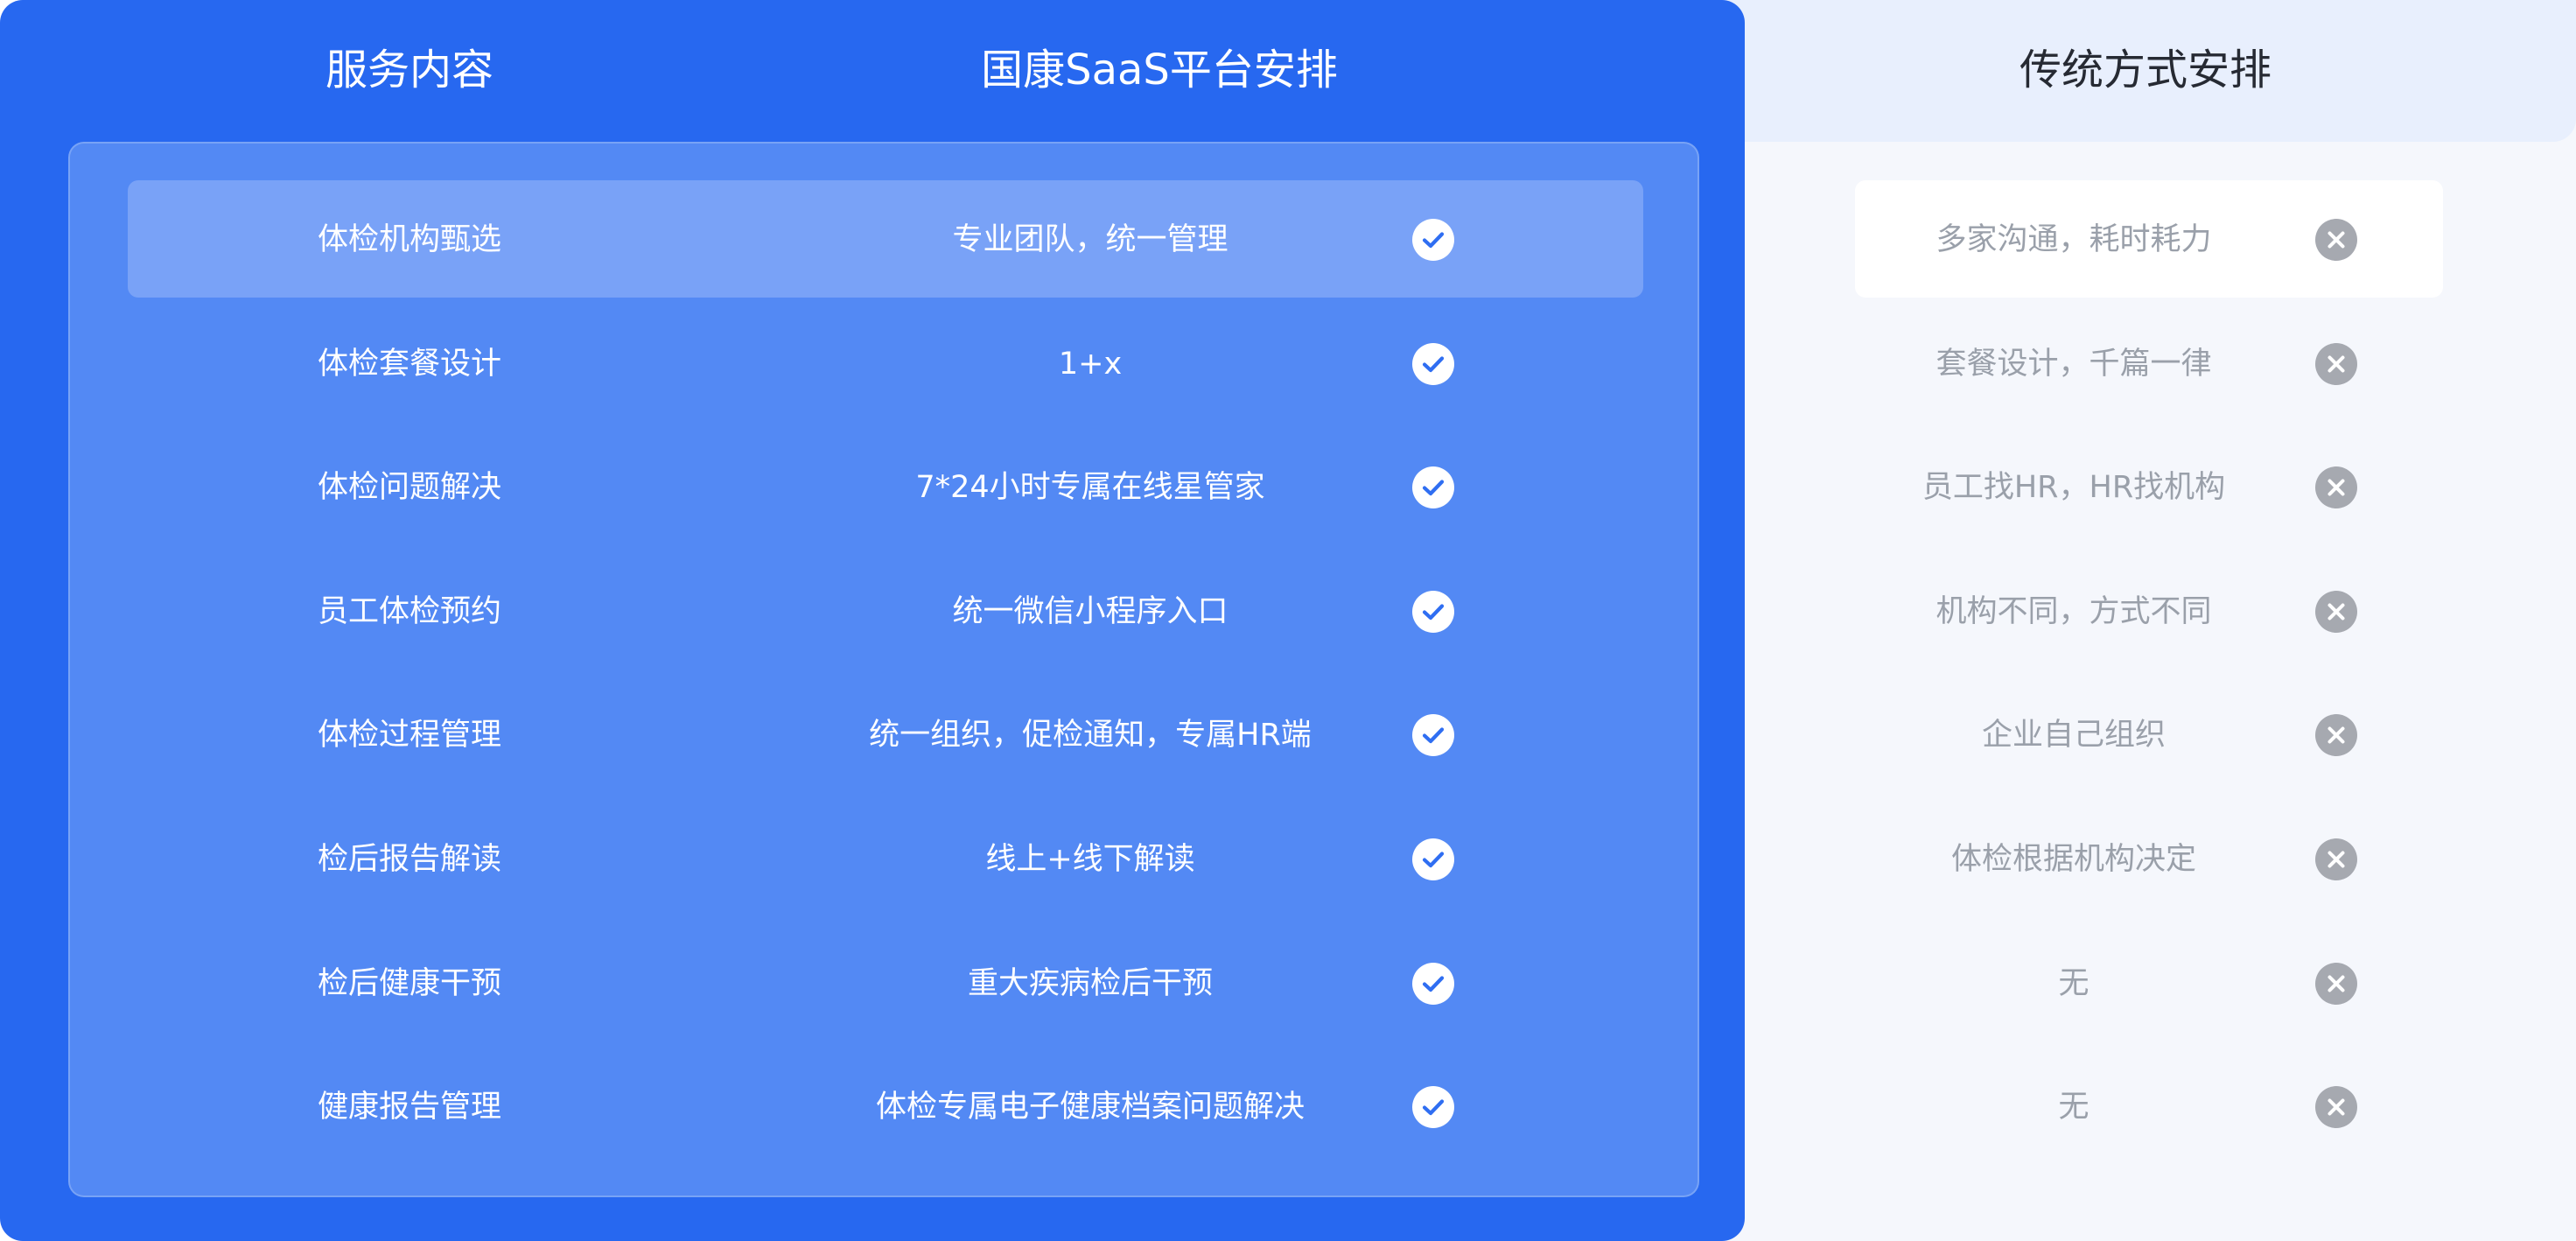  I want to click on saas-arrangement-text: 重大疾病检后干预, so click(1090, 983).